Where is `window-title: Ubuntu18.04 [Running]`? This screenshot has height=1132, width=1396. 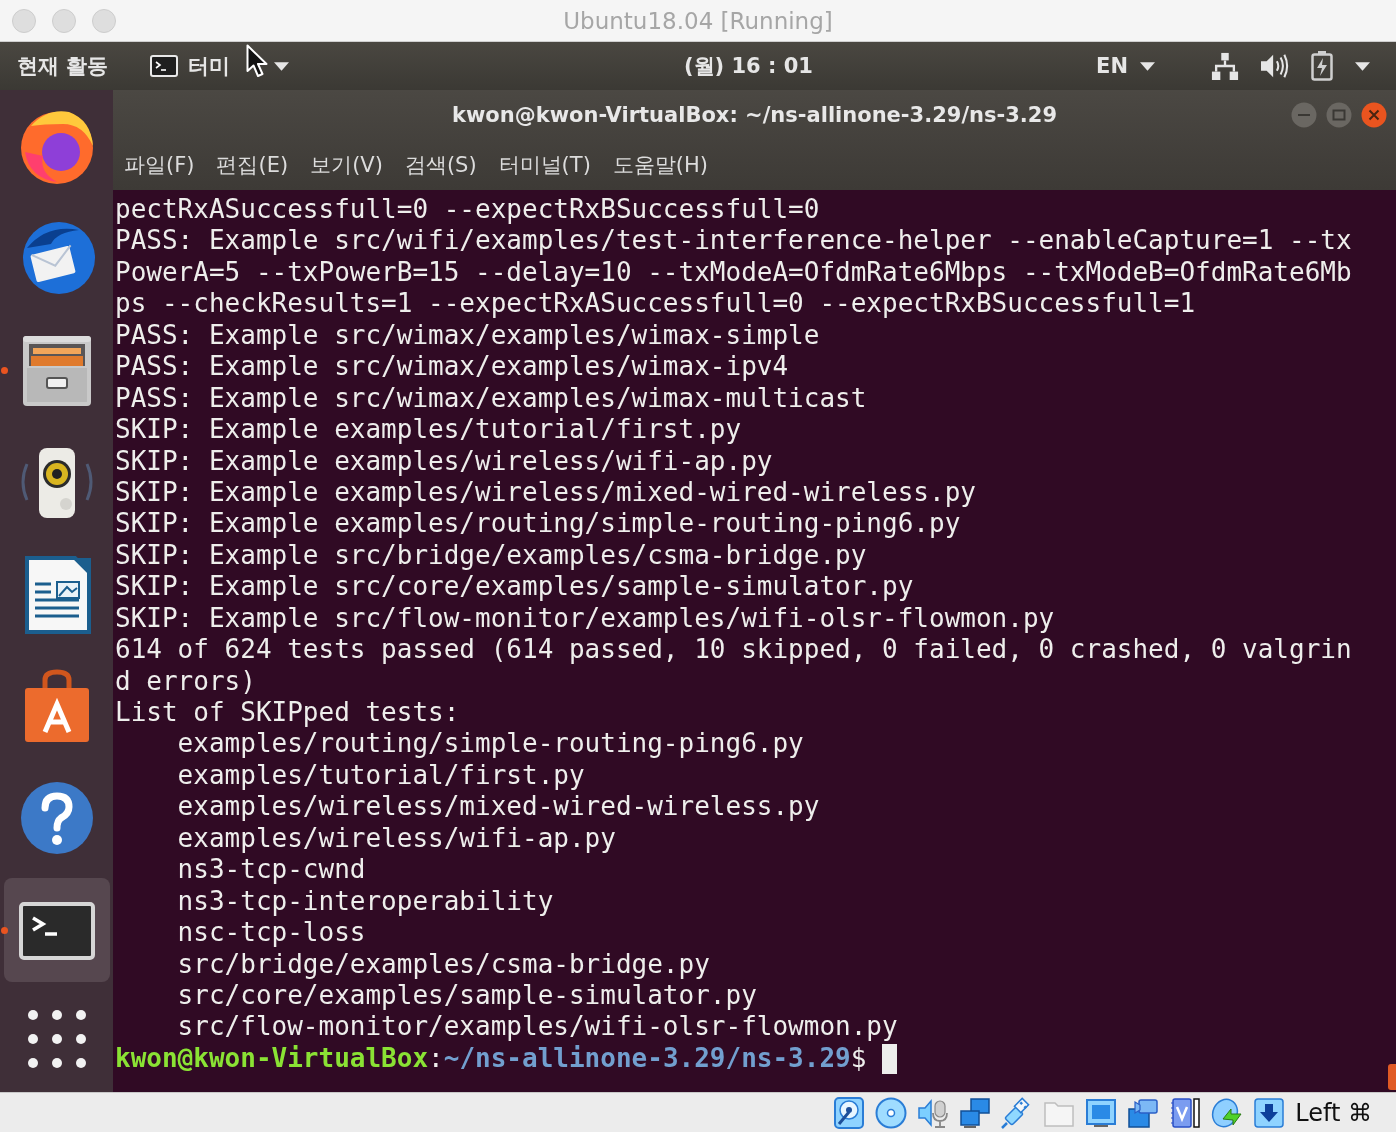 window-title: Ubuntu18.04 [Running] is located at coordinates (698, 20).